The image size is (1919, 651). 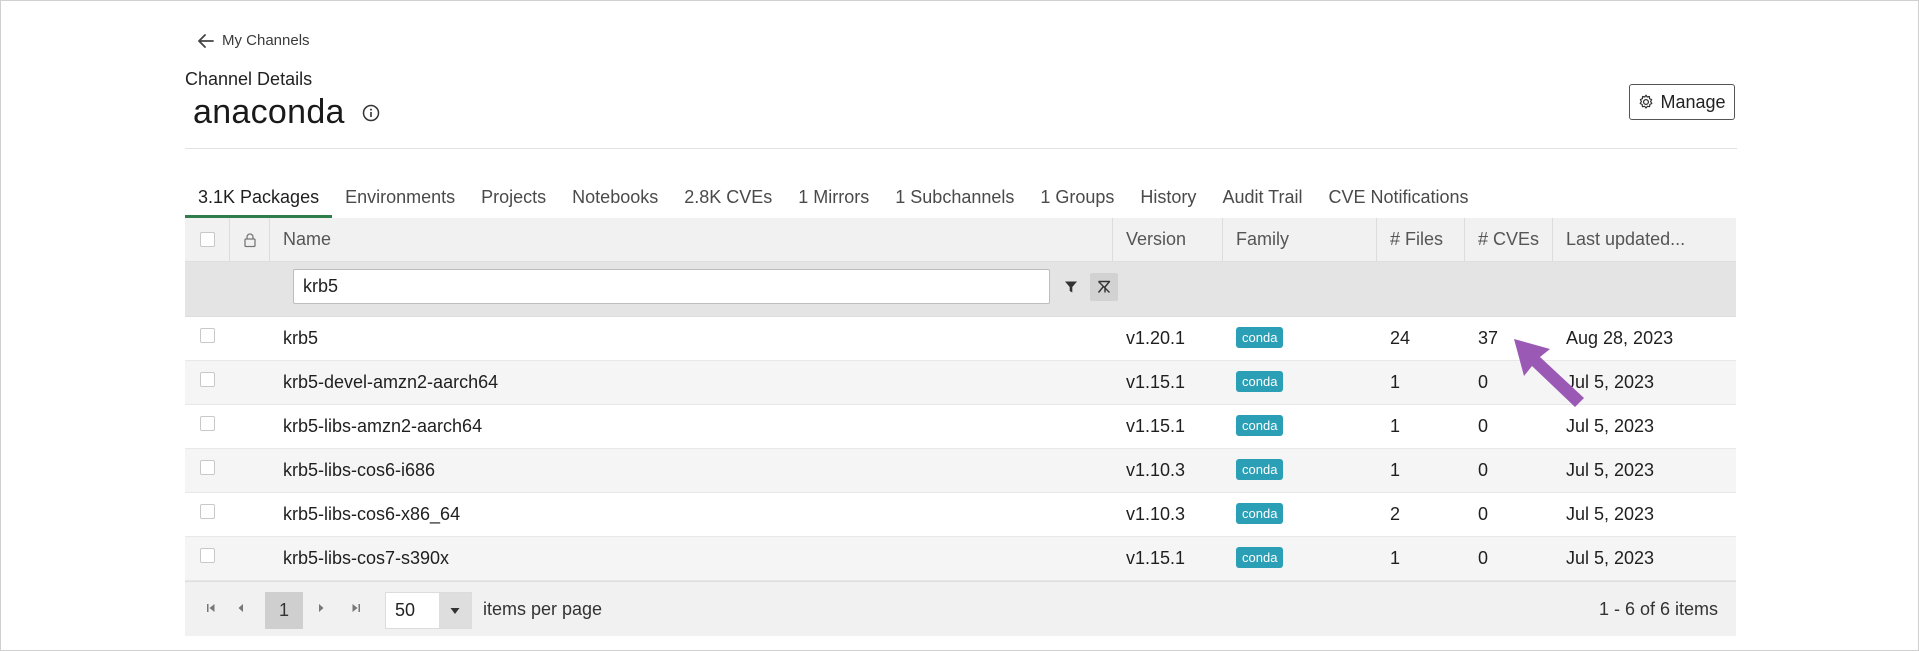 What do you see at coordinates (287, 112) in the screenshot?
I see `title-row: anaconda` at bounding box center [287, 112].